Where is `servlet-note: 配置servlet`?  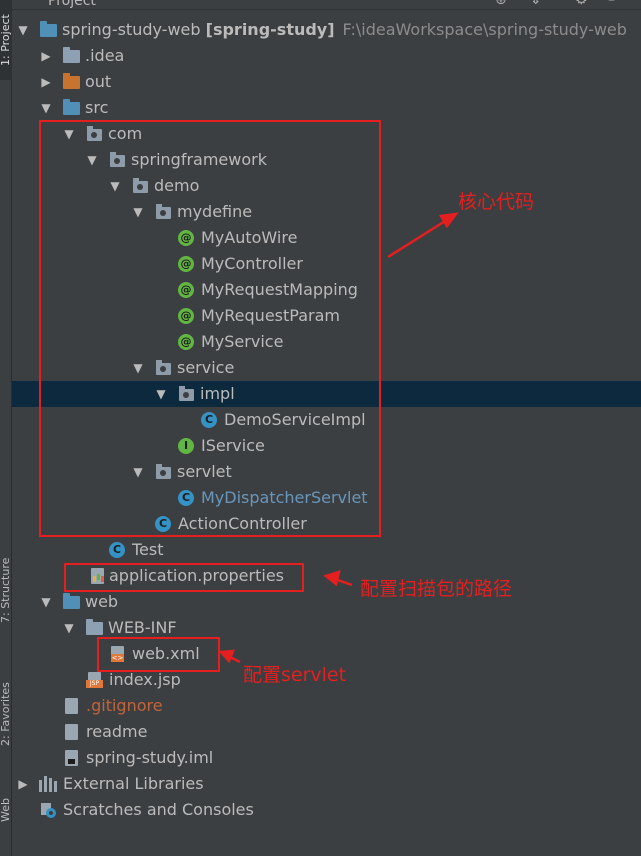 servlet-note: 配置servlet is located at coordinates (295, 675).